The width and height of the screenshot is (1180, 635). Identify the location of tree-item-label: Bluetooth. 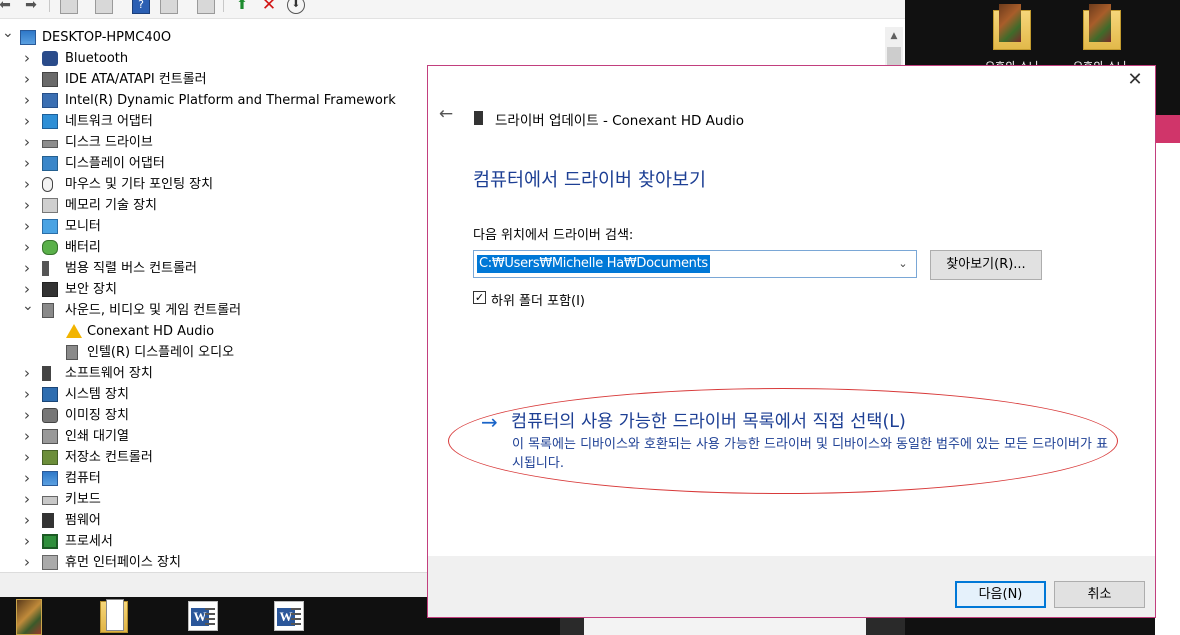
(97, 58).